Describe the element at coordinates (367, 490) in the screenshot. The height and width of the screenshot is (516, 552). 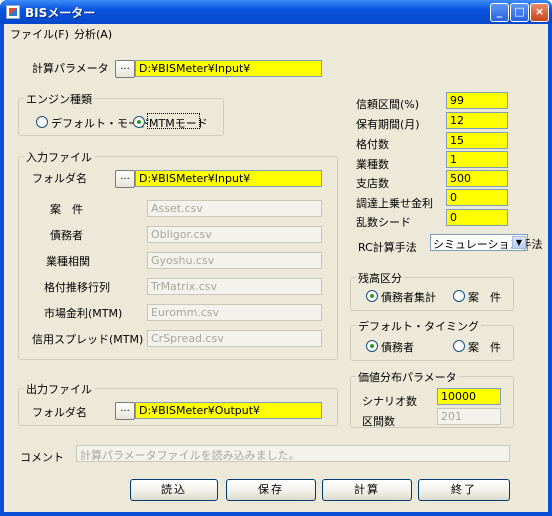
I see `calculate-button: 計算` at that location.